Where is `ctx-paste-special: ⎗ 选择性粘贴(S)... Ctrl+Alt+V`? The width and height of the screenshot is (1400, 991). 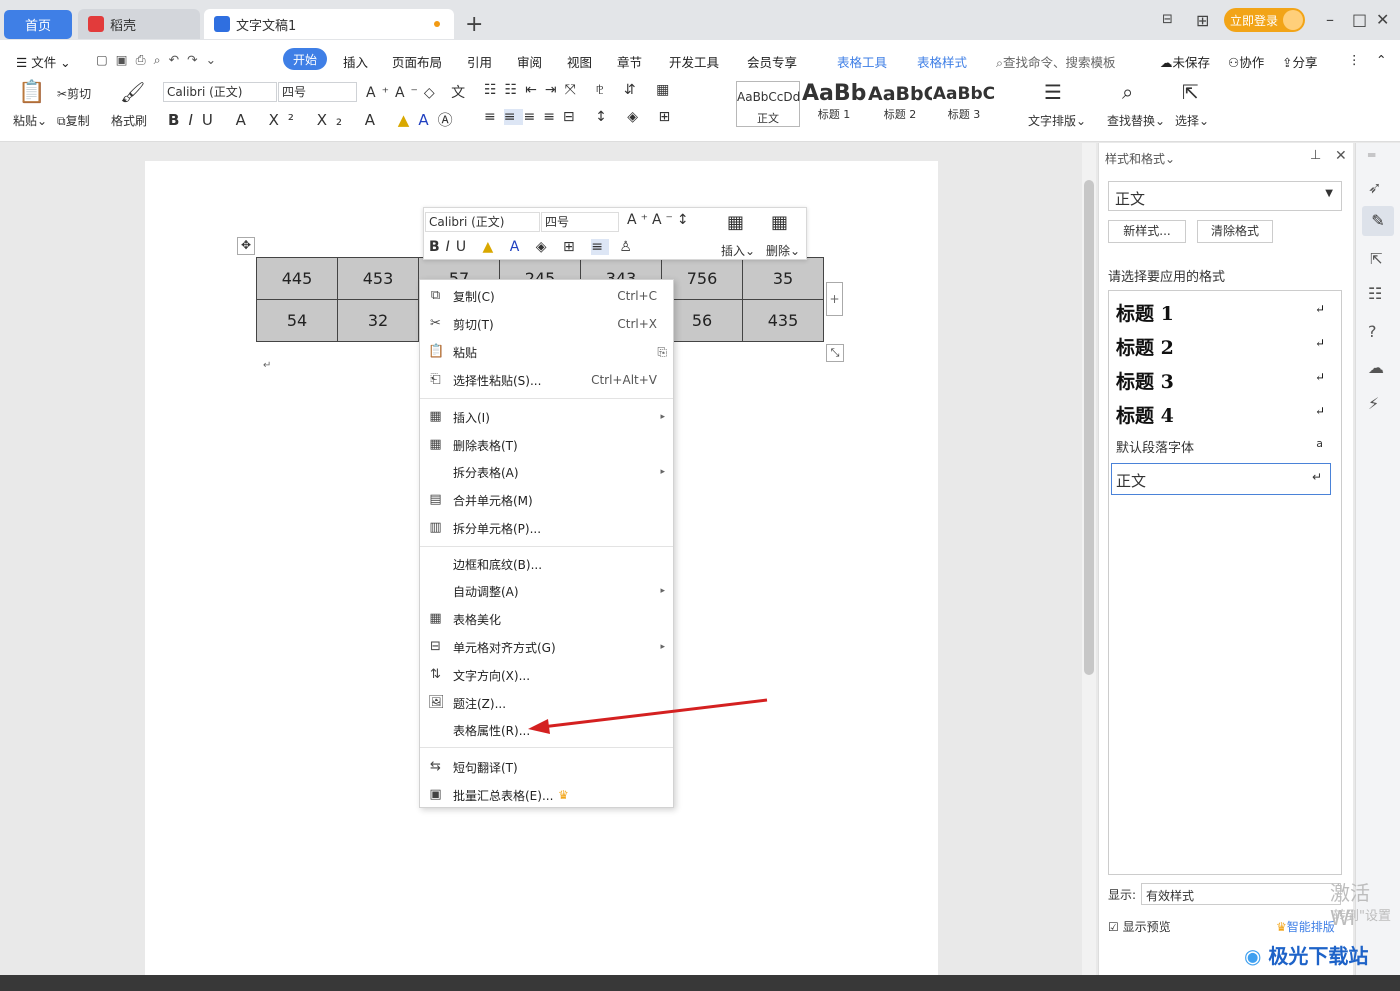 ctx-paste-special: ⎗ 选择性粘贴(S)... Ctrl+Alt+V is located at coordinates (546, 380).